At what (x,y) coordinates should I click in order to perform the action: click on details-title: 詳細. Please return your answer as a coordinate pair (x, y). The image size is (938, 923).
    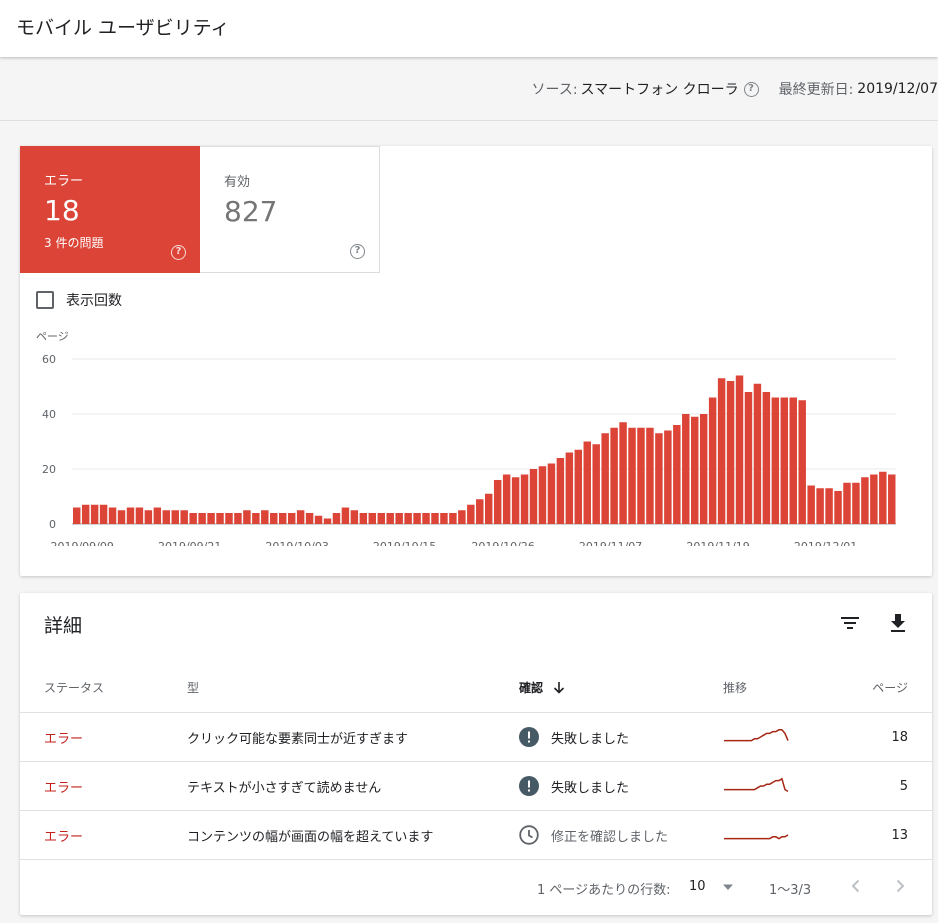
    Looking at the image, I should click on (63, 626).